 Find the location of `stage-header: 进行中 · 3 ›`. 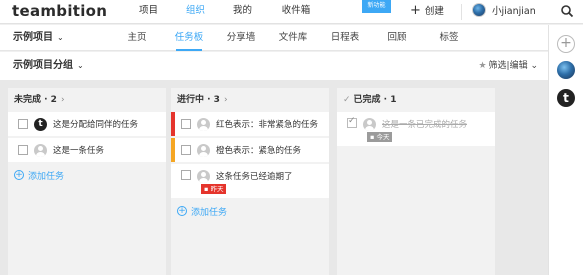

stage-header: 进行中 · 3 › is located at coordinates (250, 100).